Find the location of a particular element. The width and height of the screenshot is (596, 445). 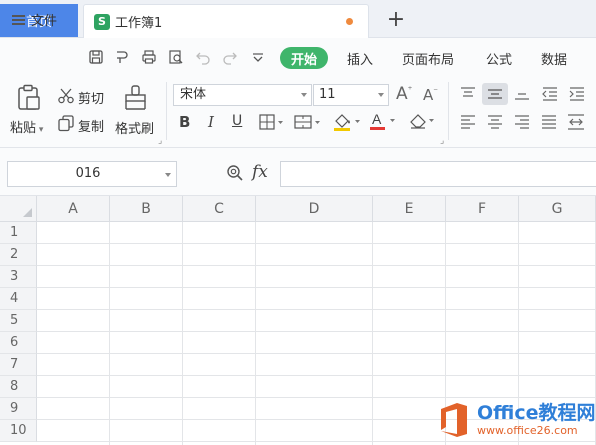

italic-icon: I is located at coordinates (211, 122).